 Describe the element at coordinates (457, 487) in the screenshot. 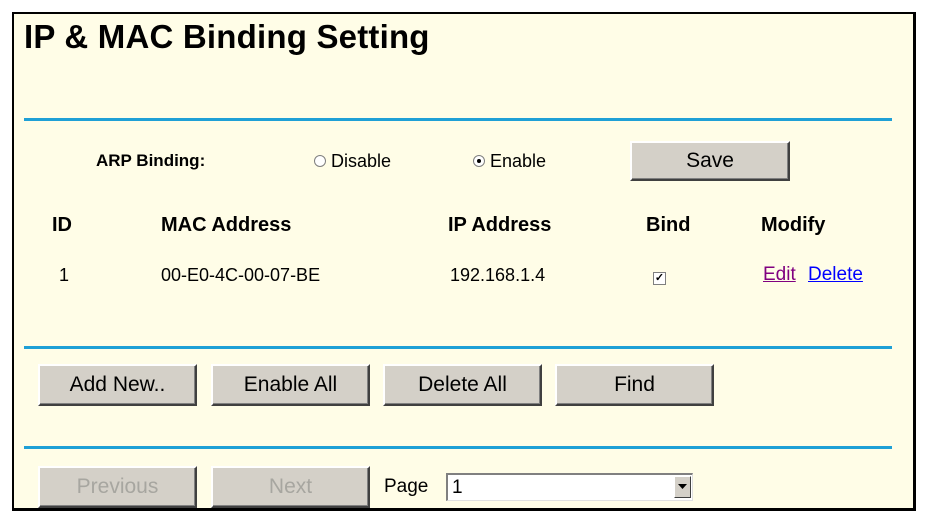

I see `page-select-value: 1` at that location.